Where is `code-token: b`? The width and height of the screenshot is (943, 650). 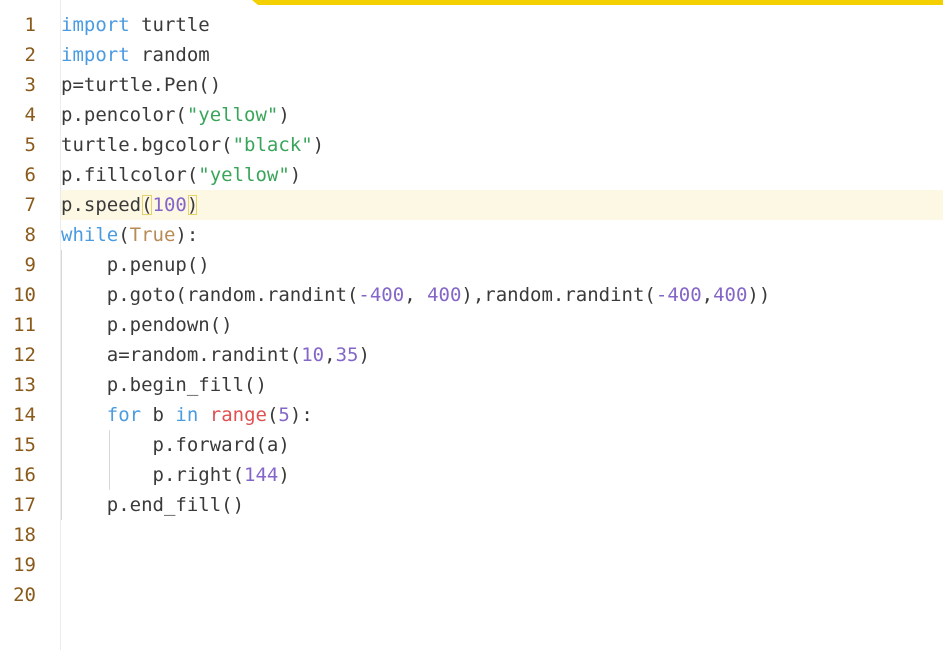
code-token: b is located at coordinates (158, 415).